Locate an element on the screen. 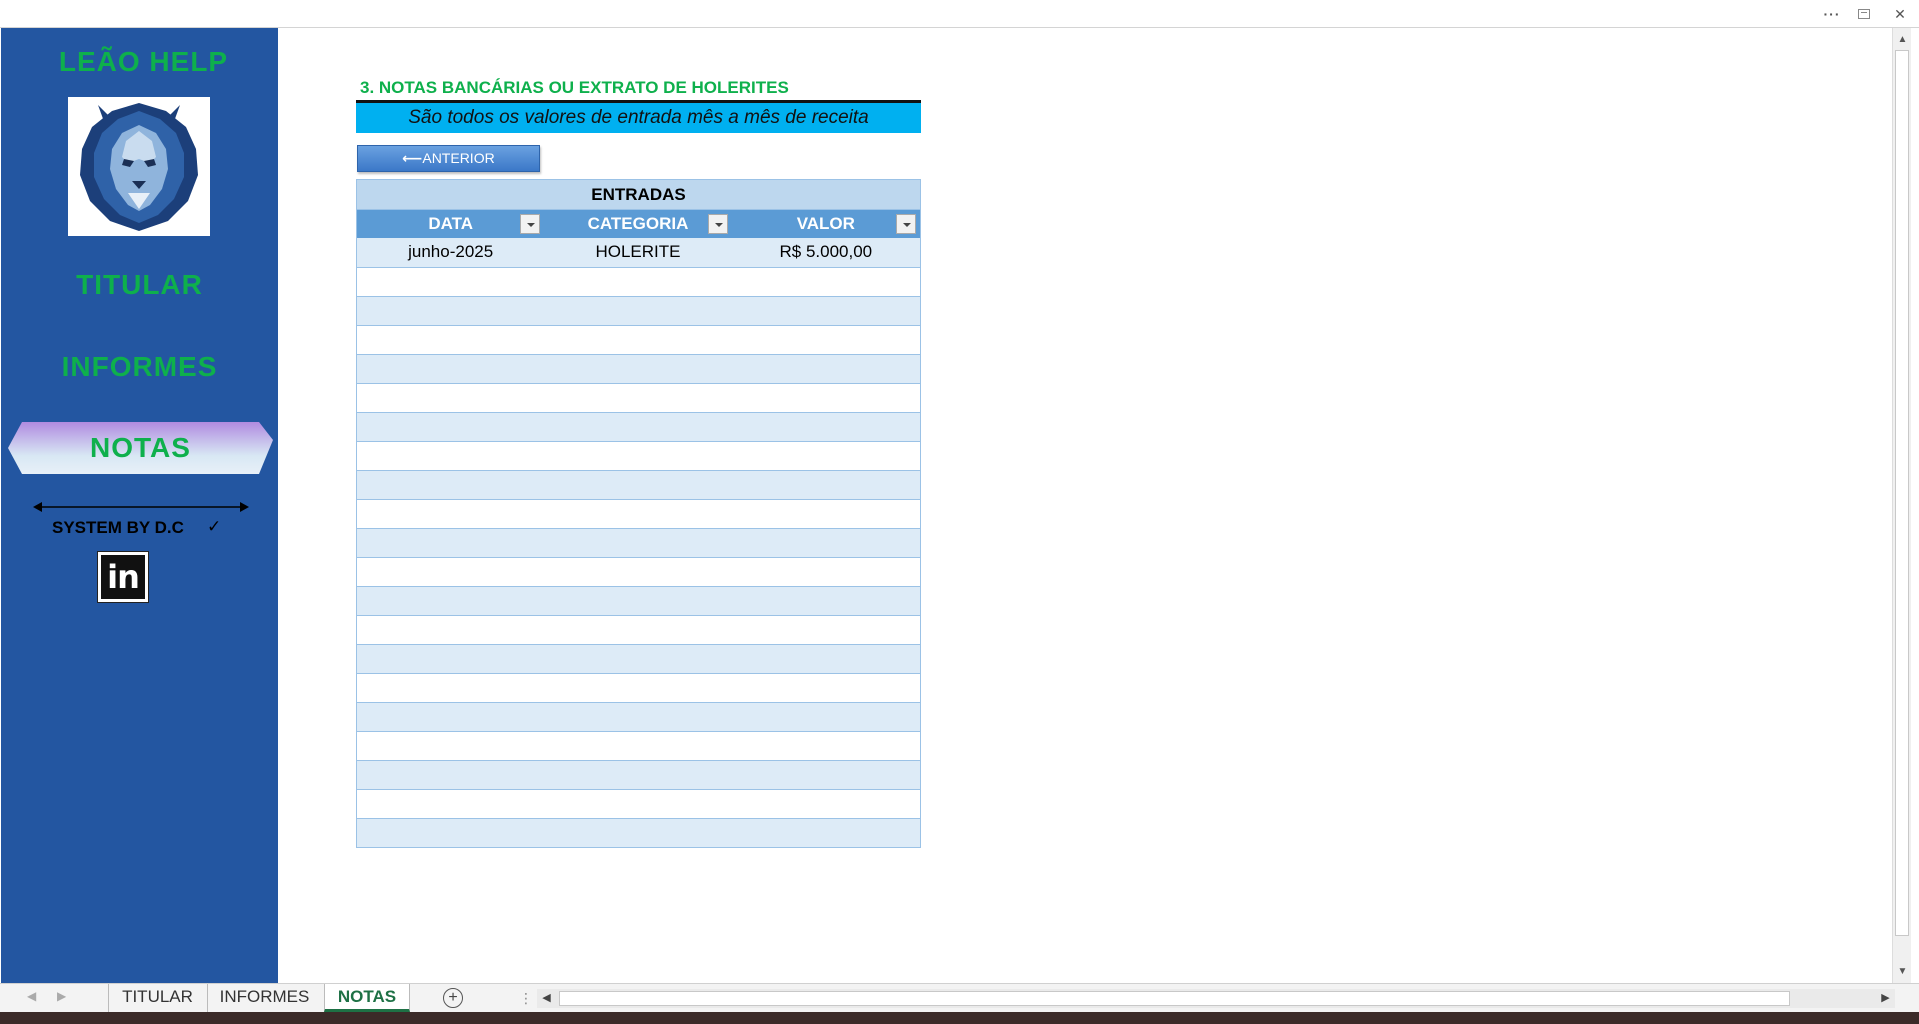 The image size is (1919, 1024). add-sheet-icon: + is located at coordinates (453, 998).